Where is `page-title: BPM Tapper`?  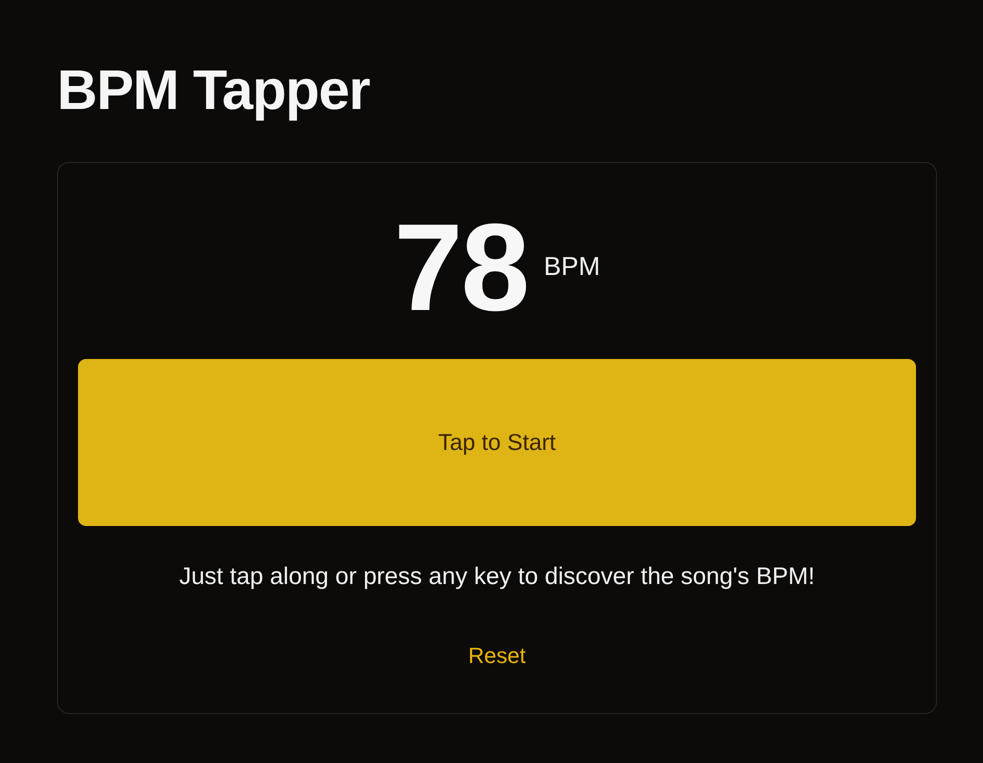
page-title: BPM Tapper is located at coordinates (213, 90).